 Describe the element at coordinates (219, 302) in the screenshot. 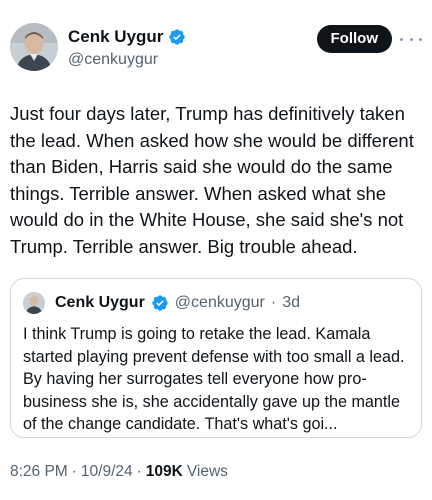

I see `quoted-handle: @cenkuygur` at that location.